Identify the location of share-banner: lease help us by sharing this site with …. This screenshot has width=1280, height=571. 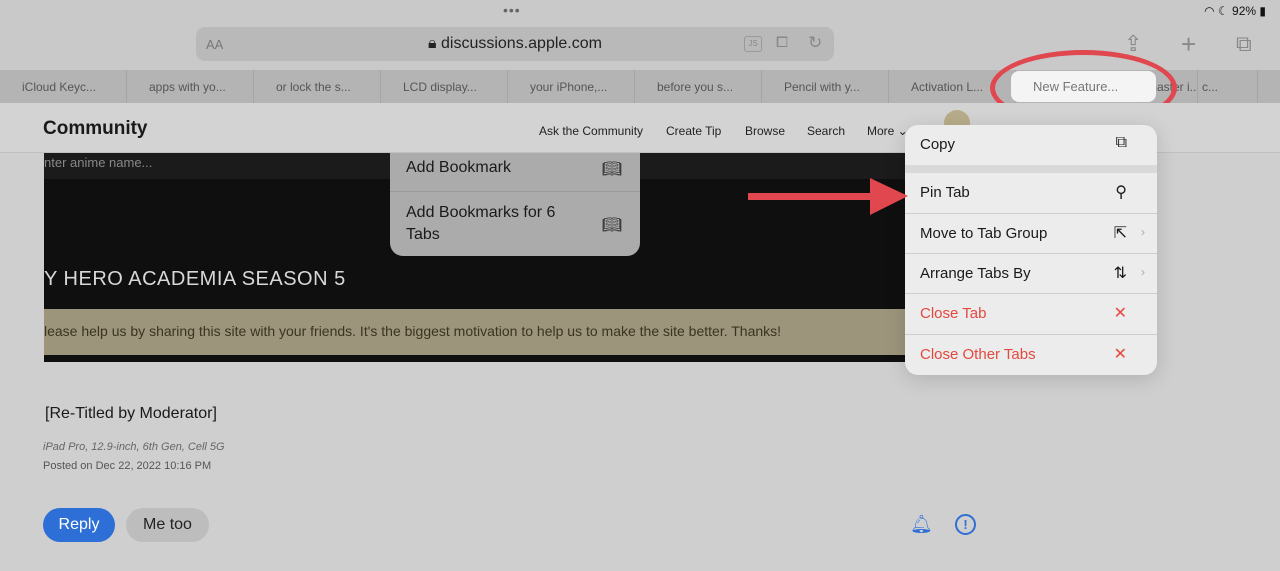
(474, 332).